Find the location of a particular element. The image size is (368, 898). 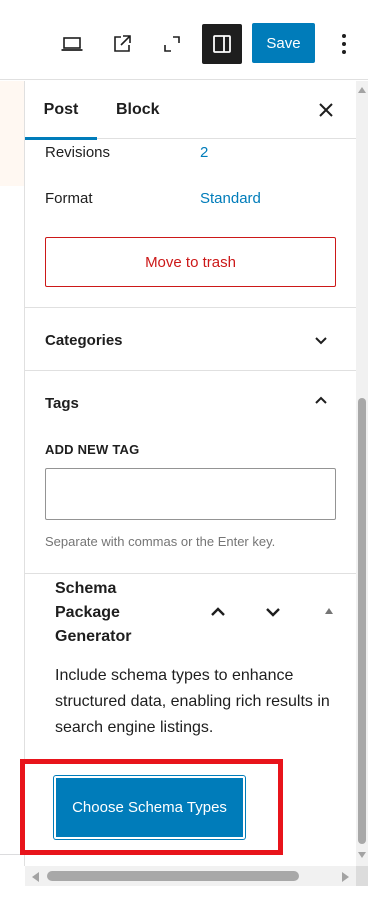

revisions-row: Revisions 2 is located at coordinates (126, 152).